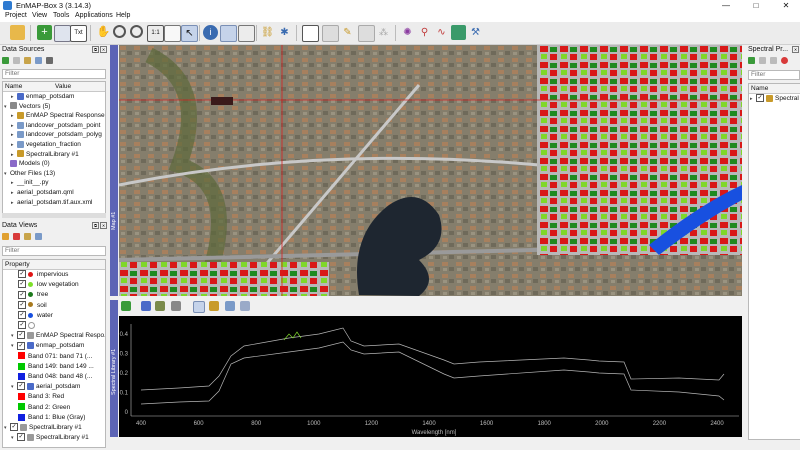 This screenshot has width=800, height=450. What do you see at coordinates (246, 33) in the screenshot?
I see `location-icon` at bounding box center [246, 33].